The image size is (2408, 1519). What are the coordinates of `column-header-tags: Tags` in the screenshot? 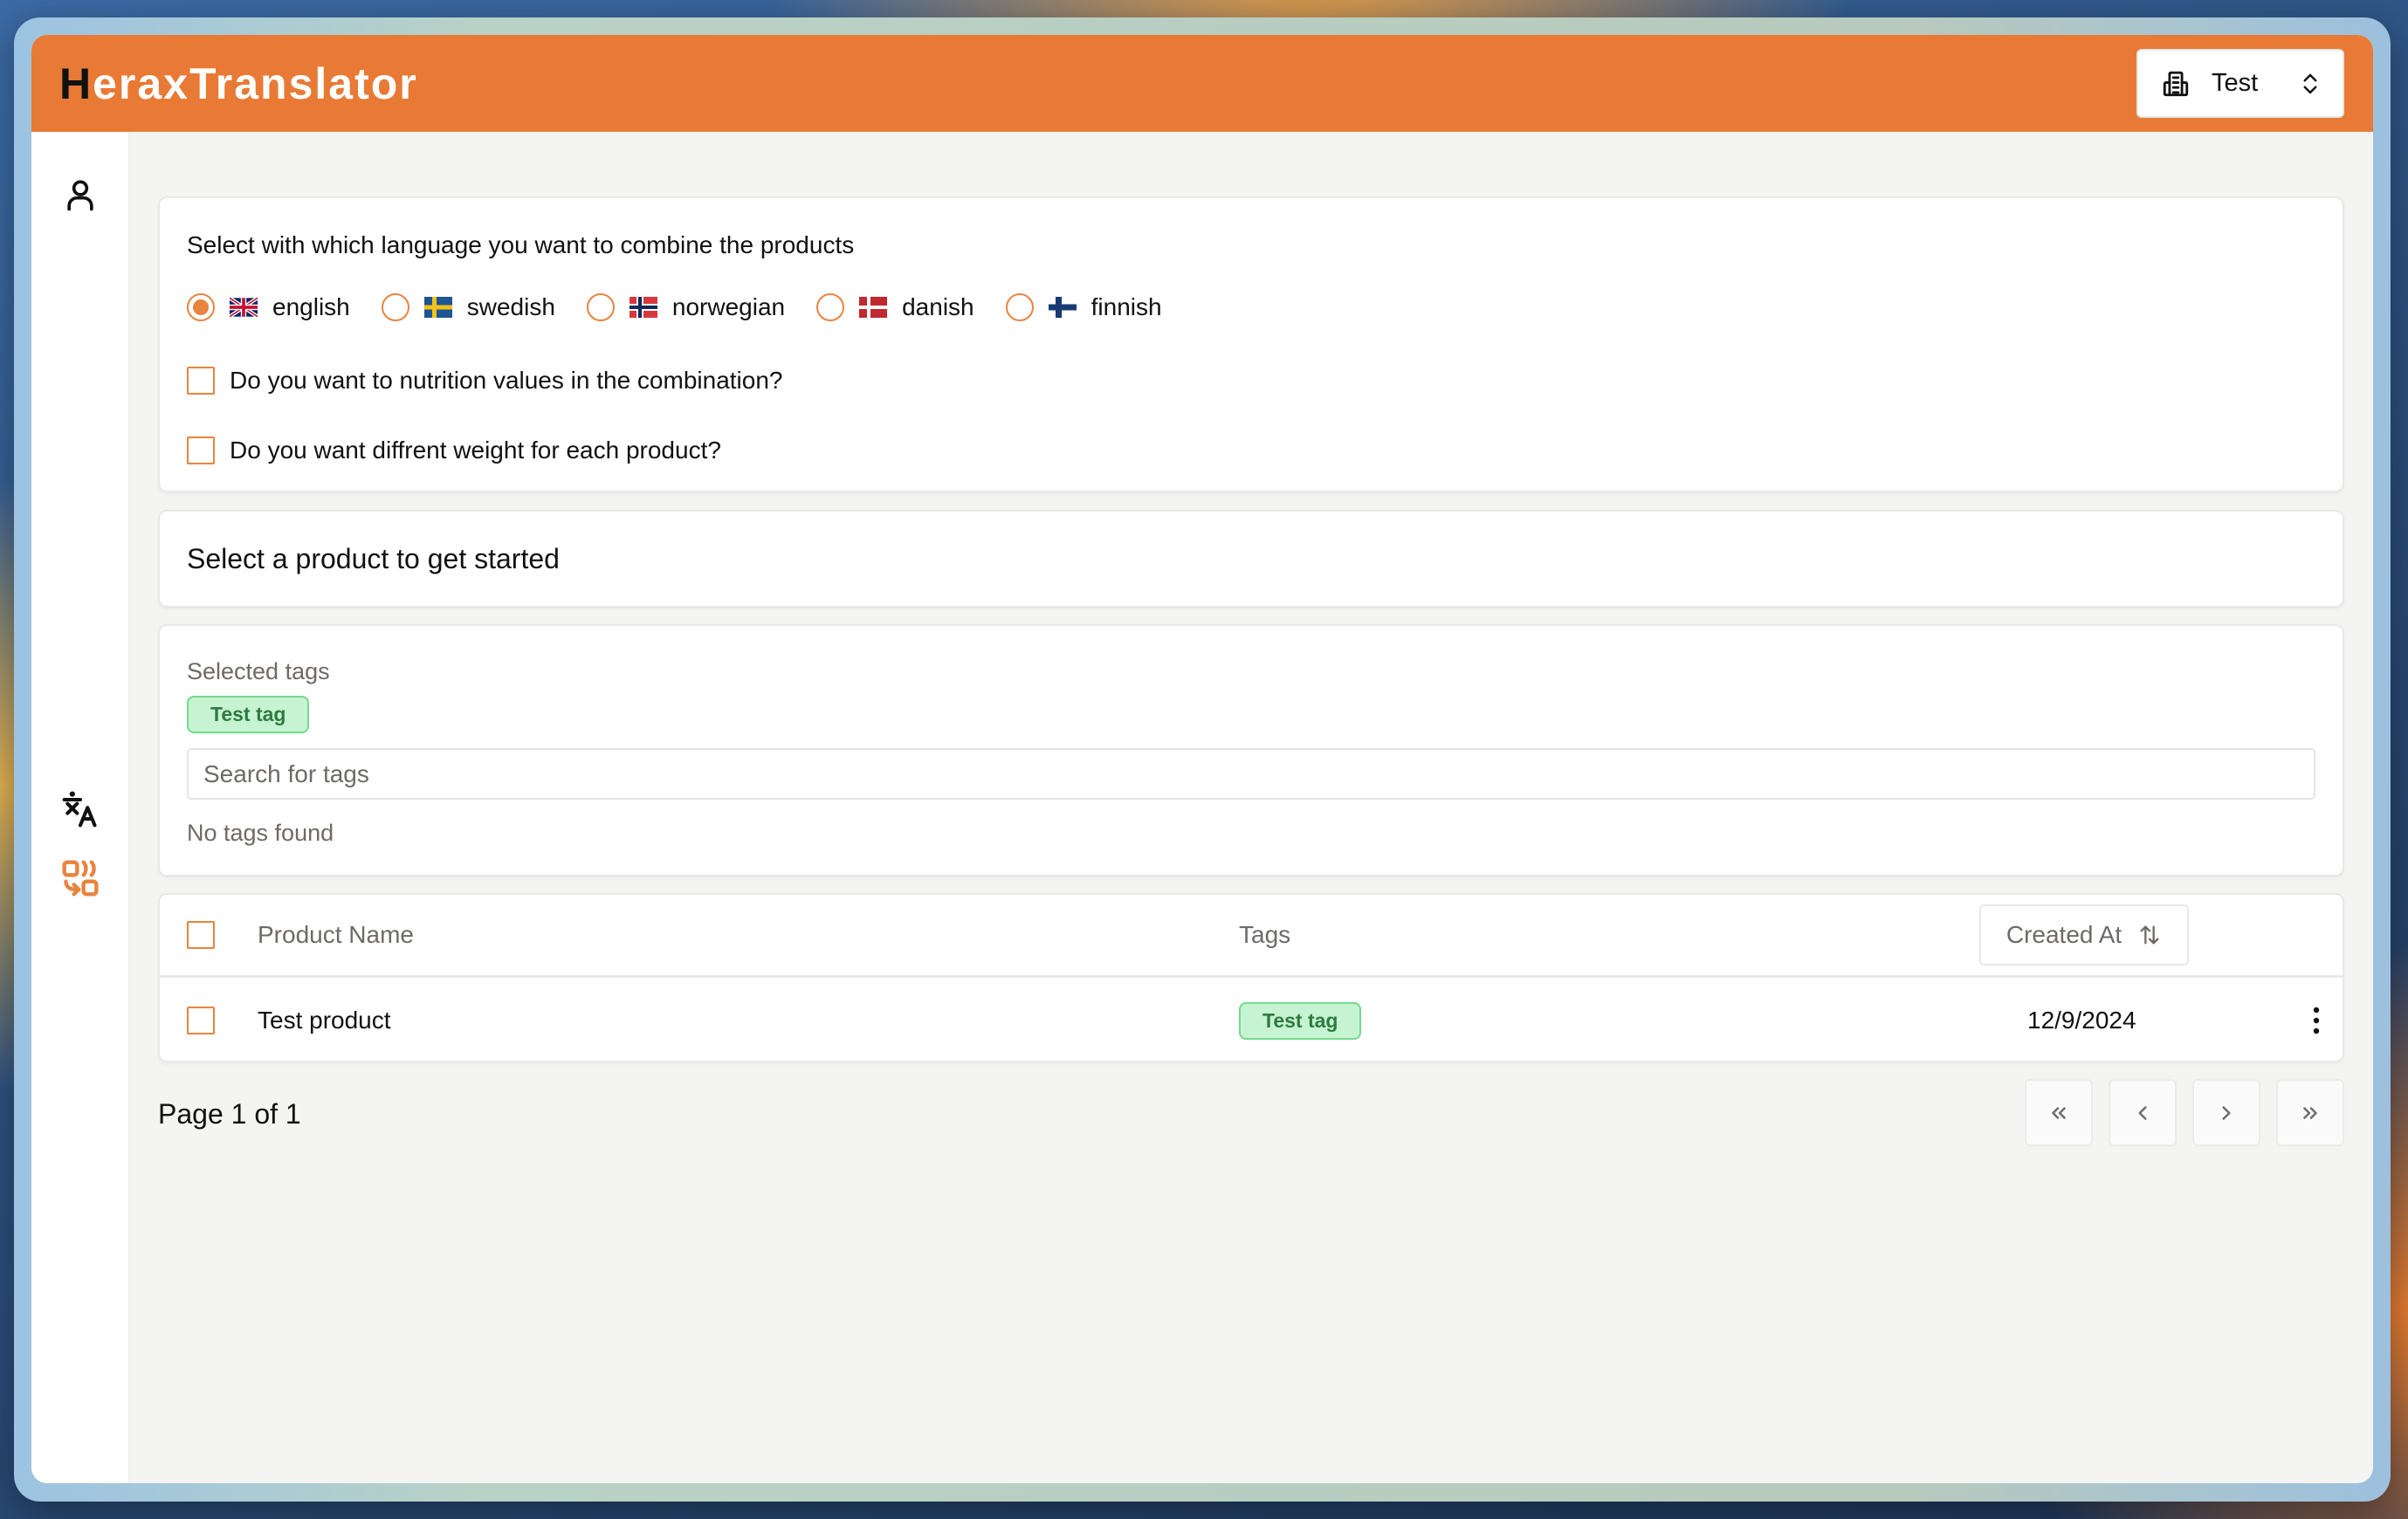 It's located at (1264, 935).